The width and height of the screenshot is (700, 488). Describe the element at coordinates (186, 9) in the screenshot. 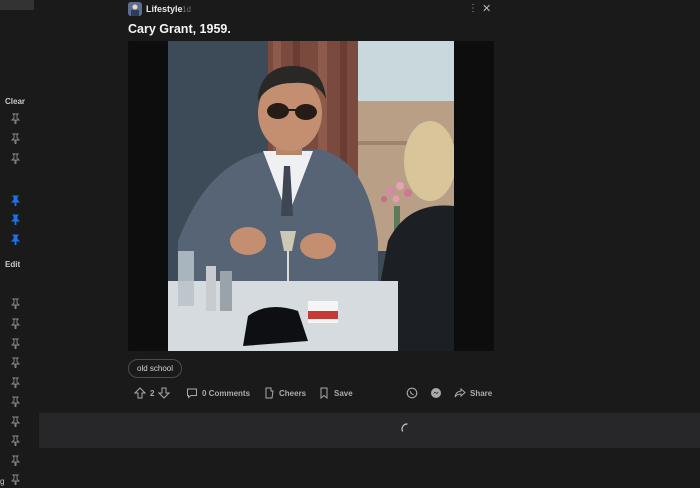

I see `post-age: 1d` at that location.